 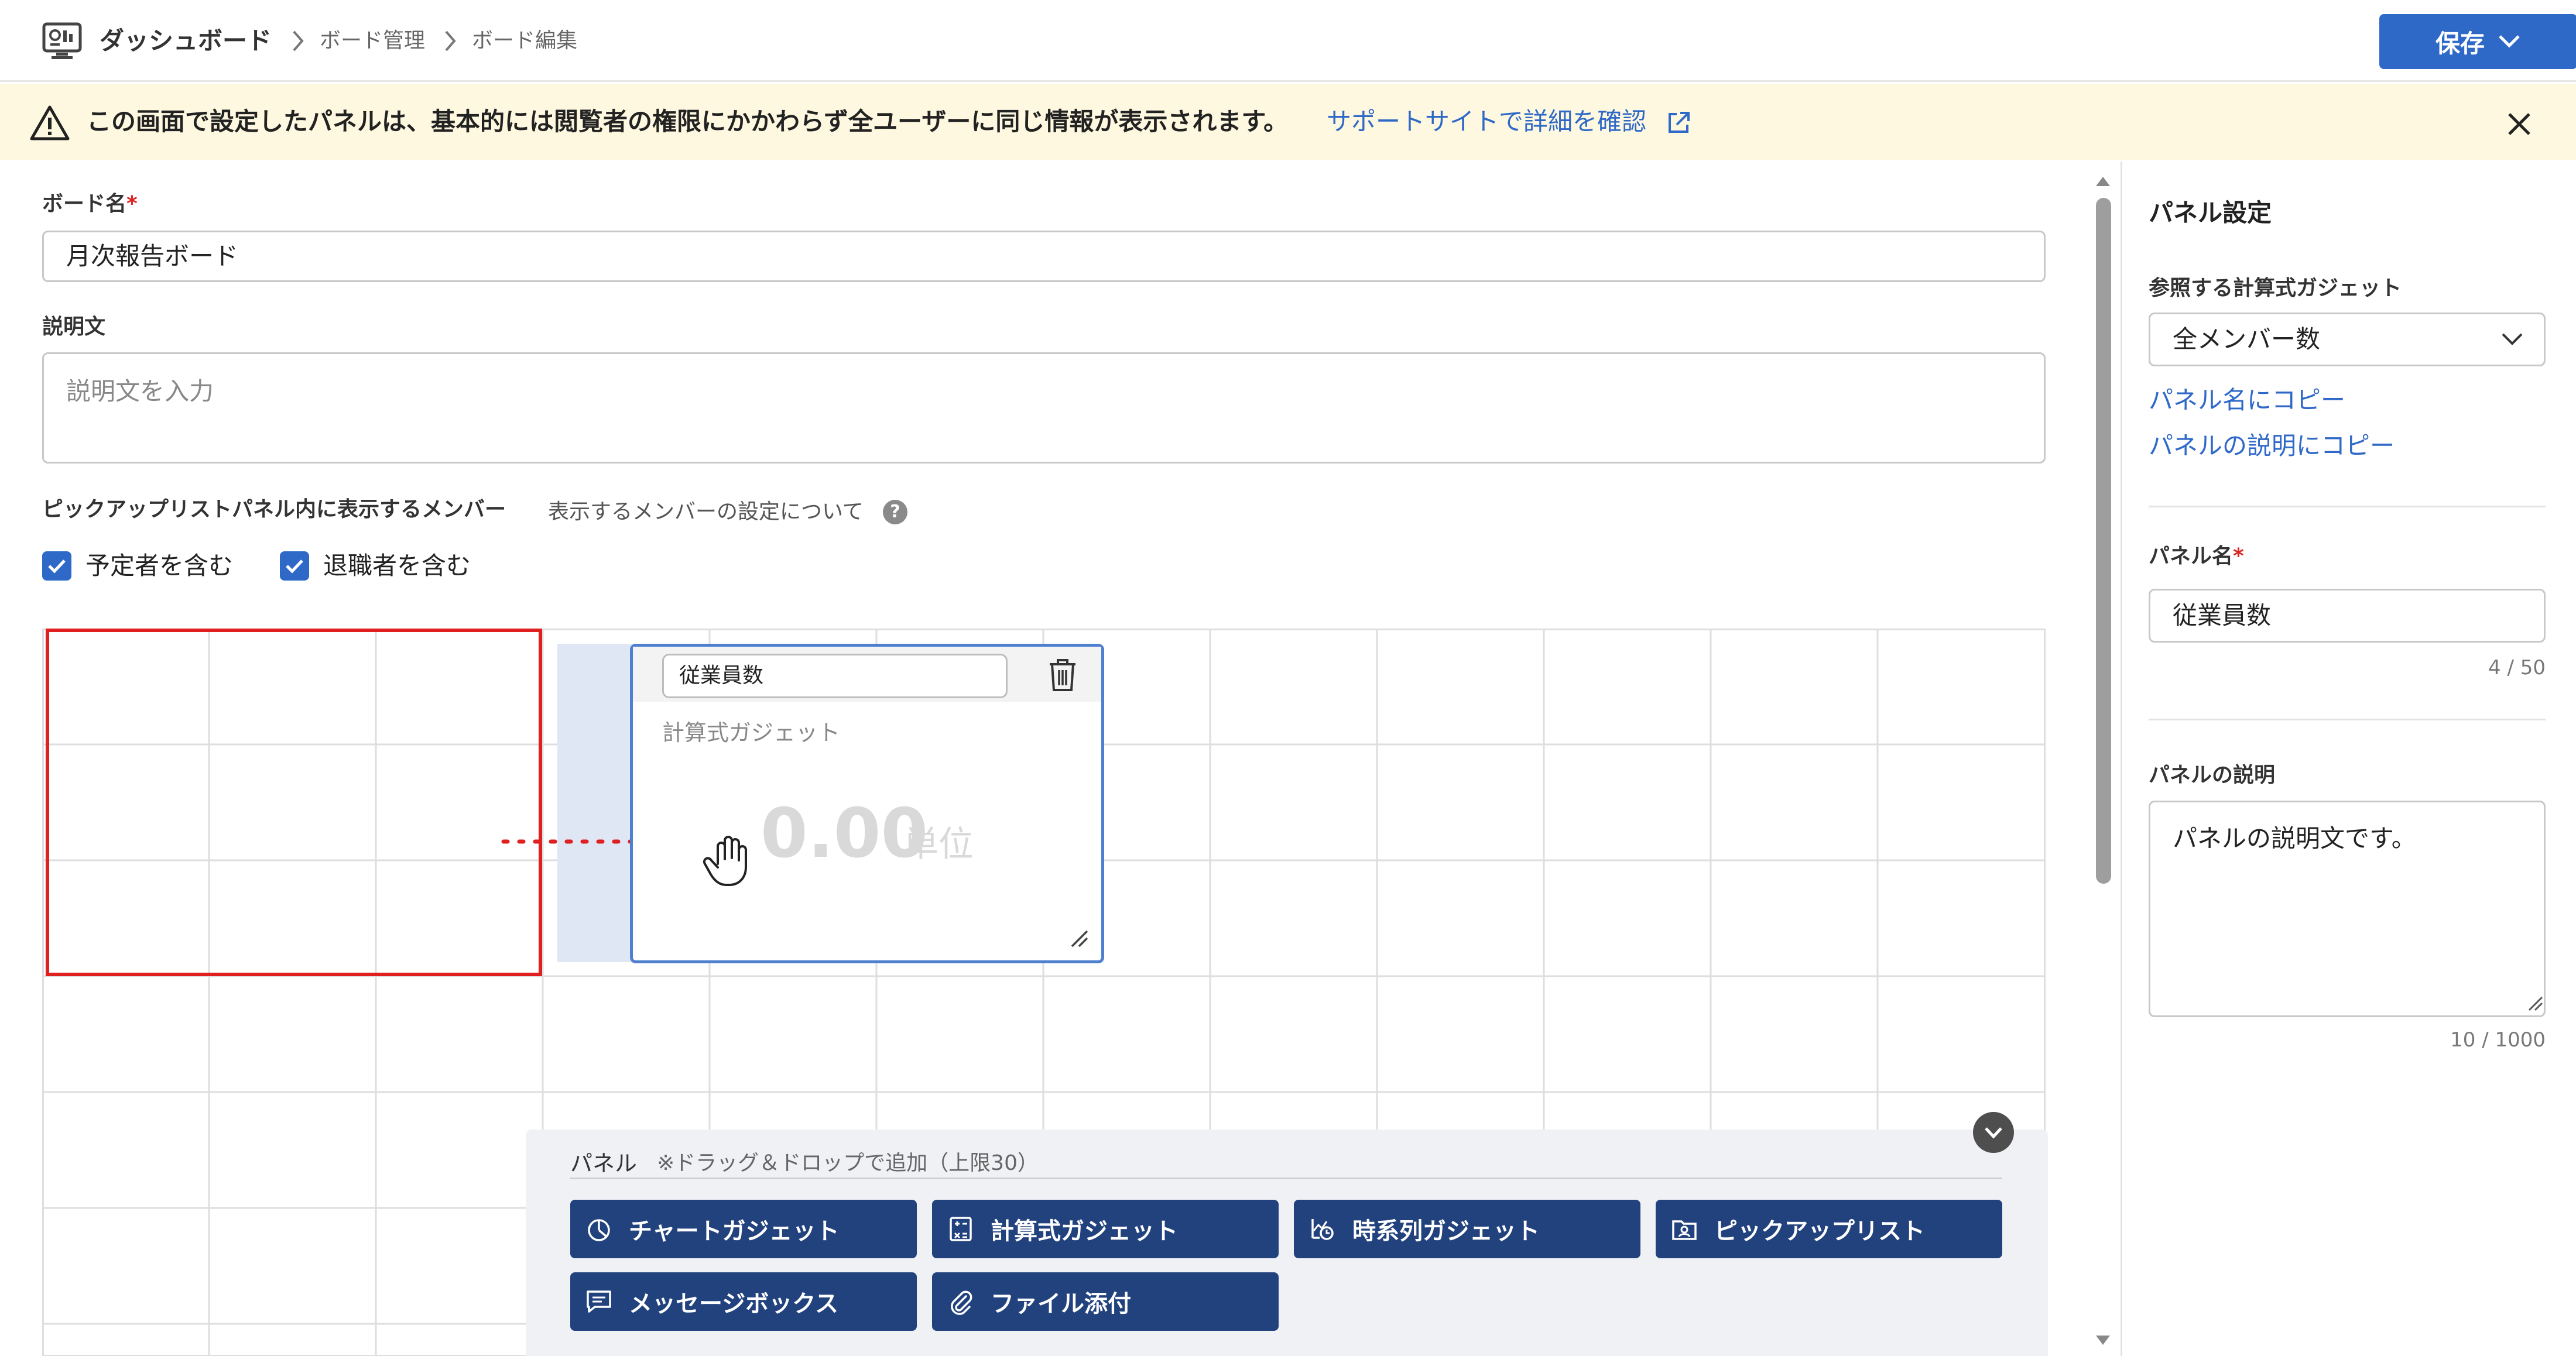 What do you see at coordinates (186, 41) in the screenshot?
I see `page-title: ダッシュボード` at bounding box center [186, 41].